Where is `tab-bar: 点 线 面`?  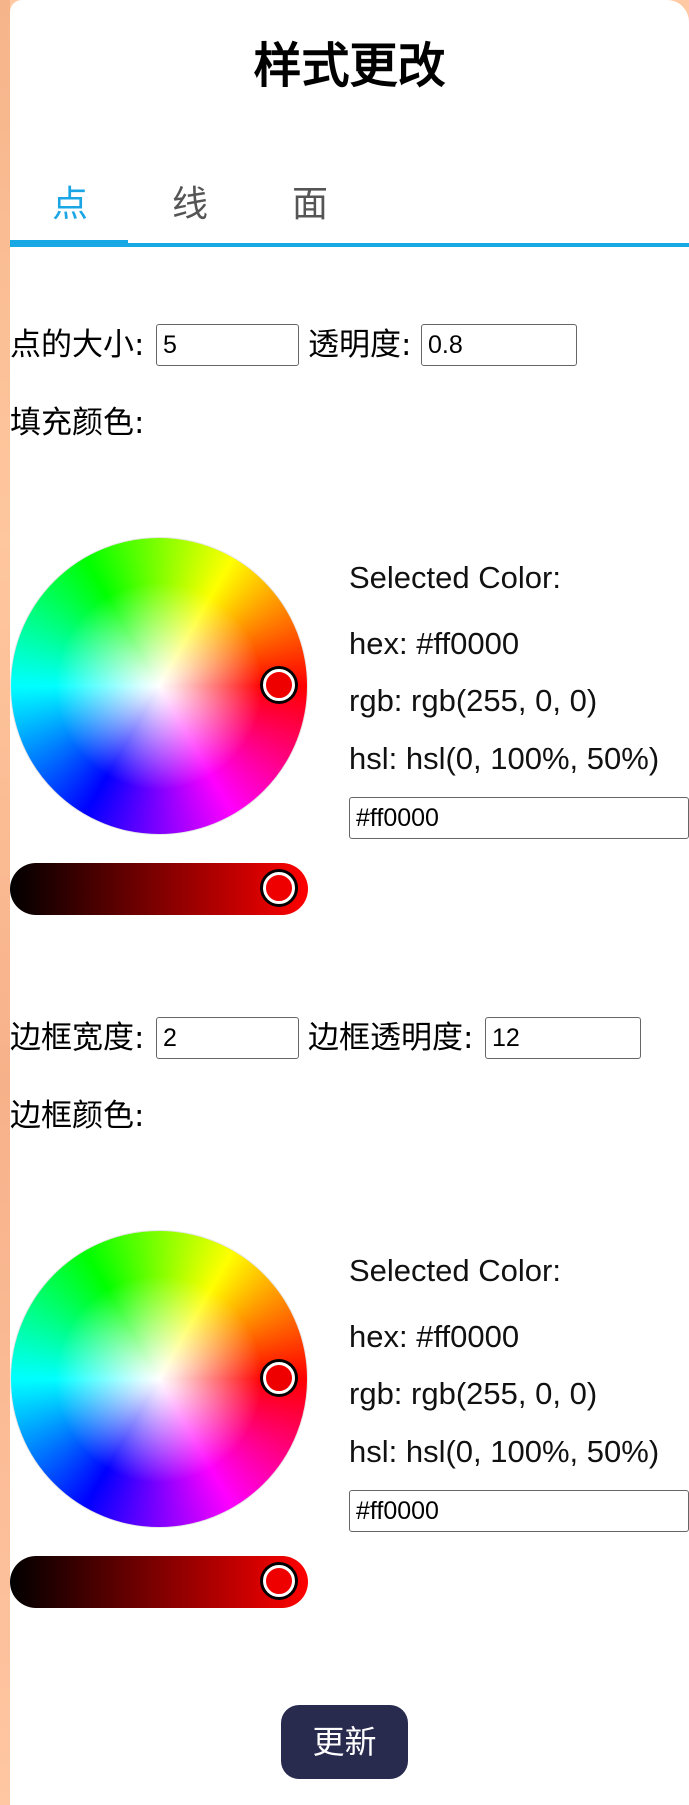 tab-bar: 点 线 面 is located at coordinates (349, 215).